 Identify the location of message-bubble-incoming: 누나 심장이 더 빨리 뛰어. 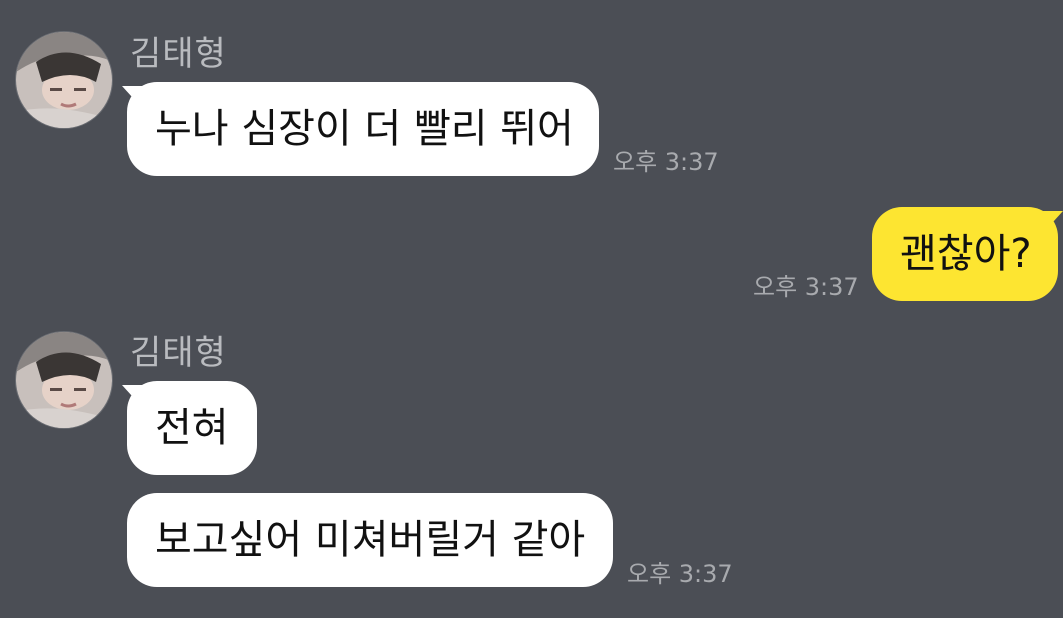
(363, 129).